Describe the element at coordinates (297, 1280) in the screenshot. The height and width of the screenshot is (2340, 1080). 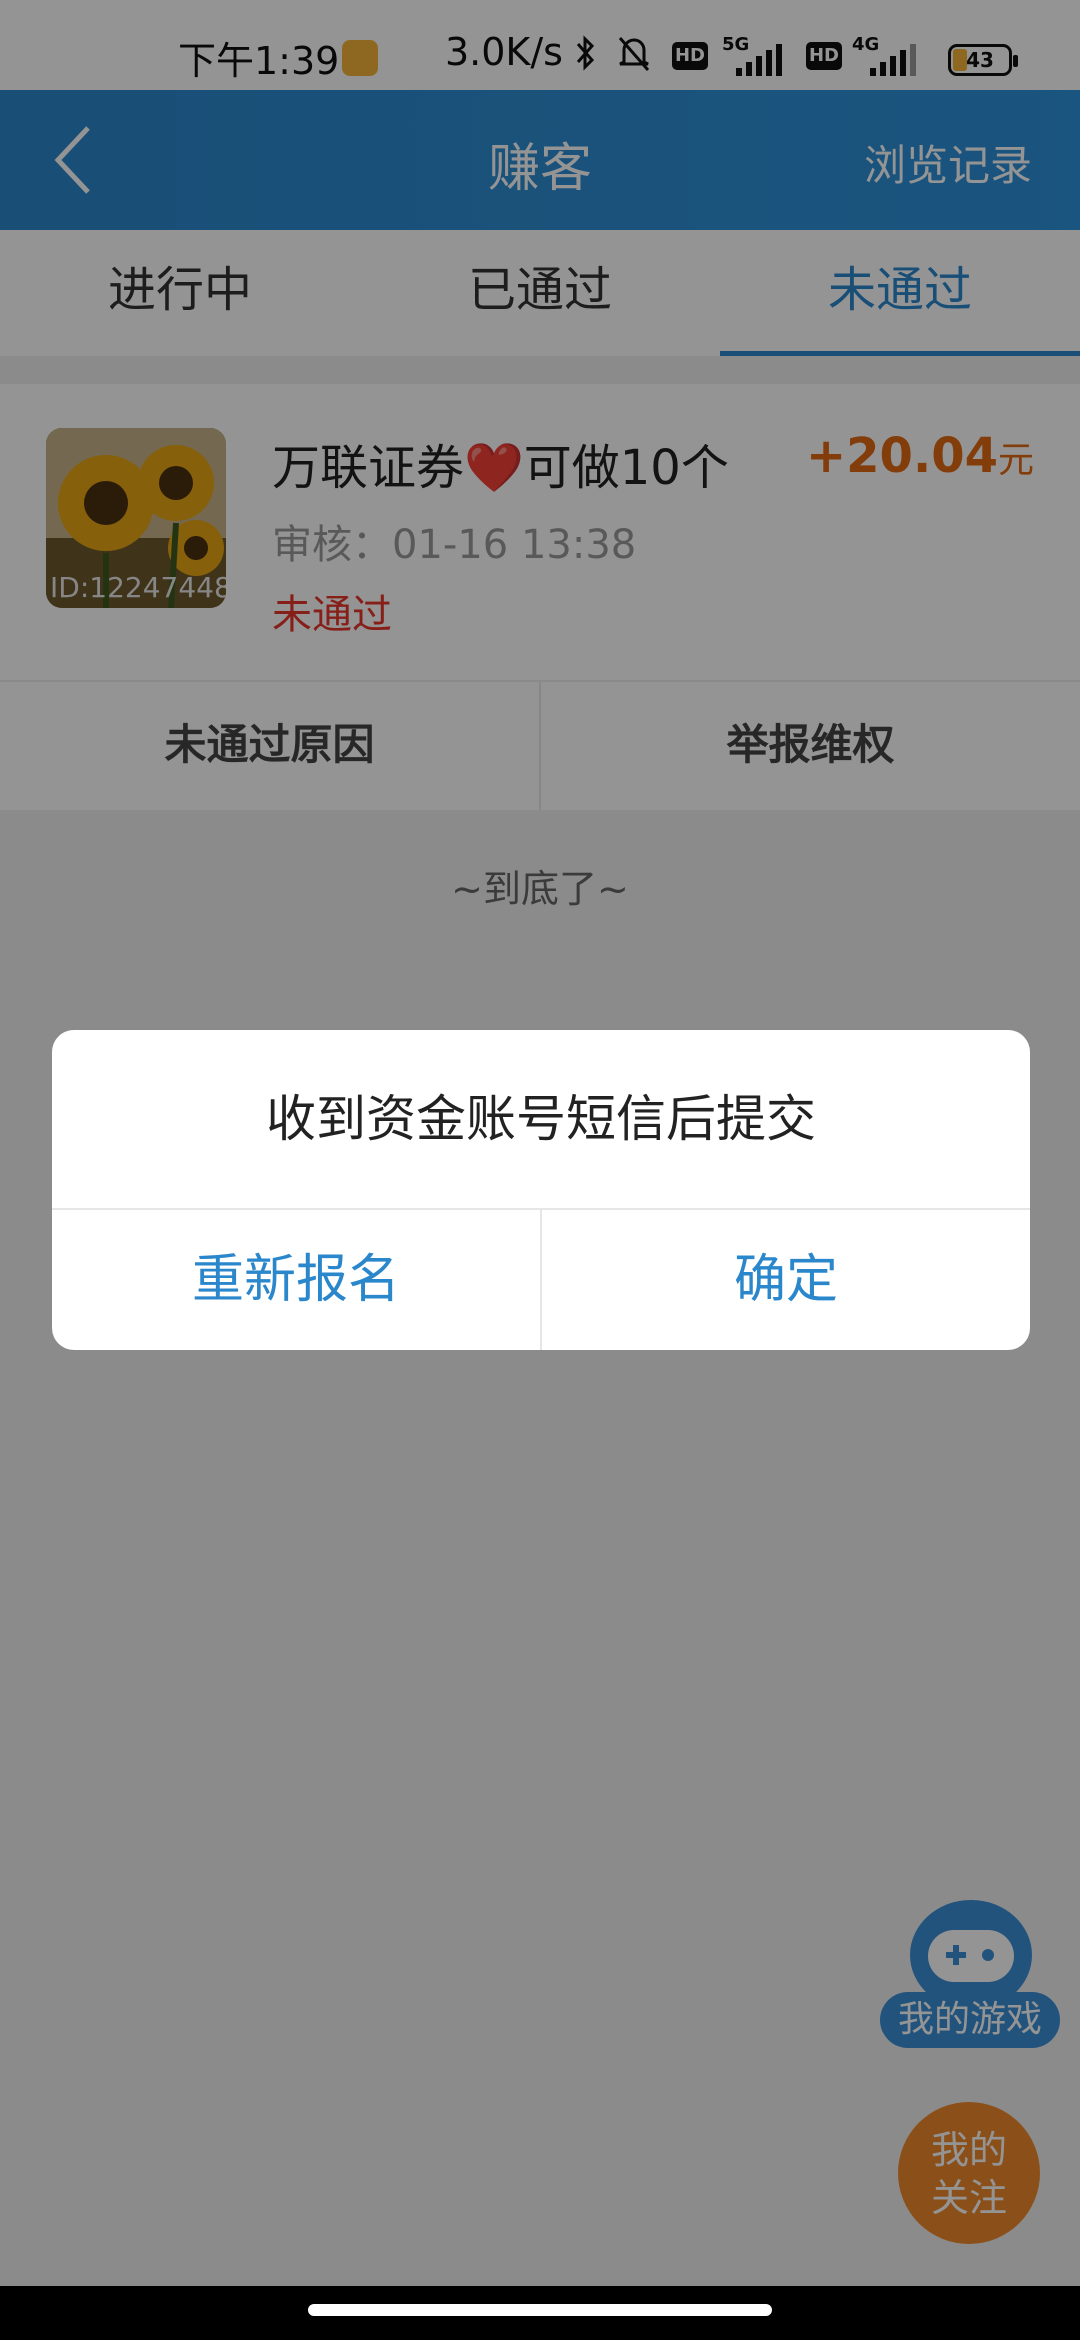
I see `re-register-button: 重新报名` at that location.